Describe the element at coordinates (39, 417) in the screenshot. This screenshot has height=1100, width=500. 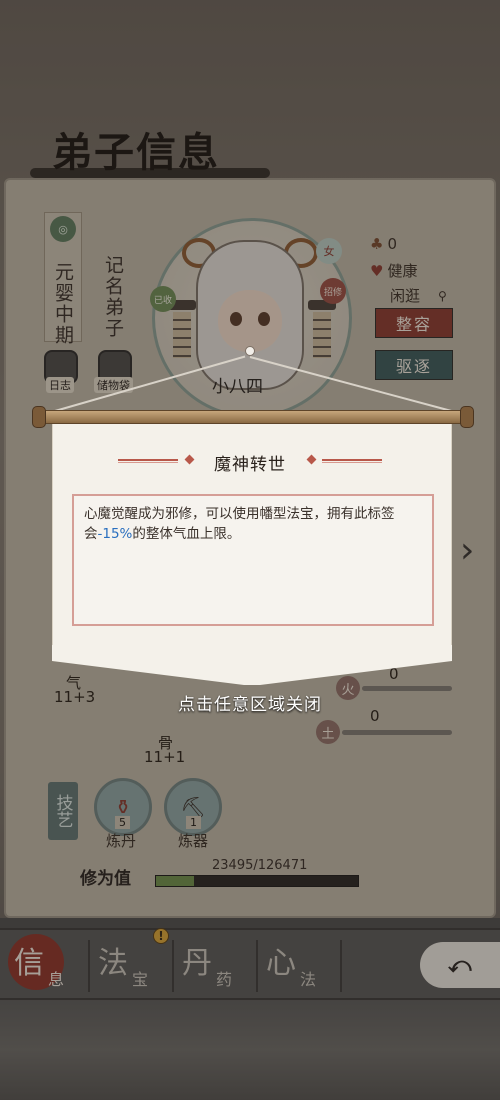
I see `scroll-rod-cap-left` at that location.